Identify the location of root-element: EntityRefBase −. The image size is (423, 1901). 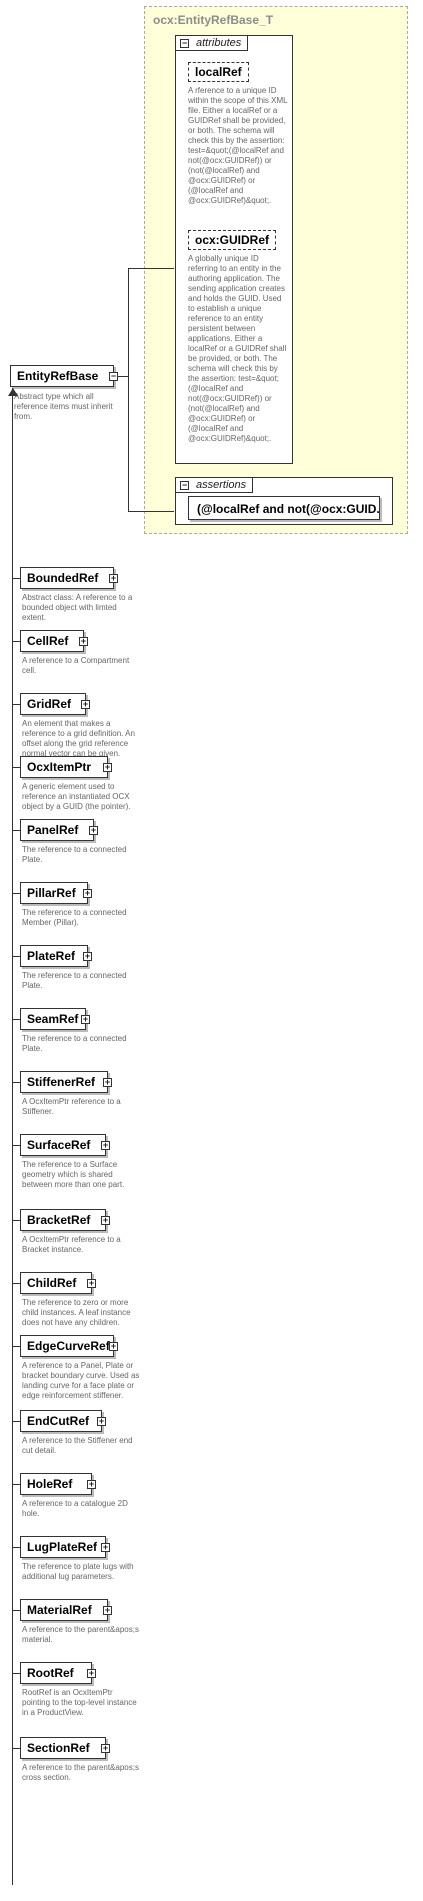
(64, 376).